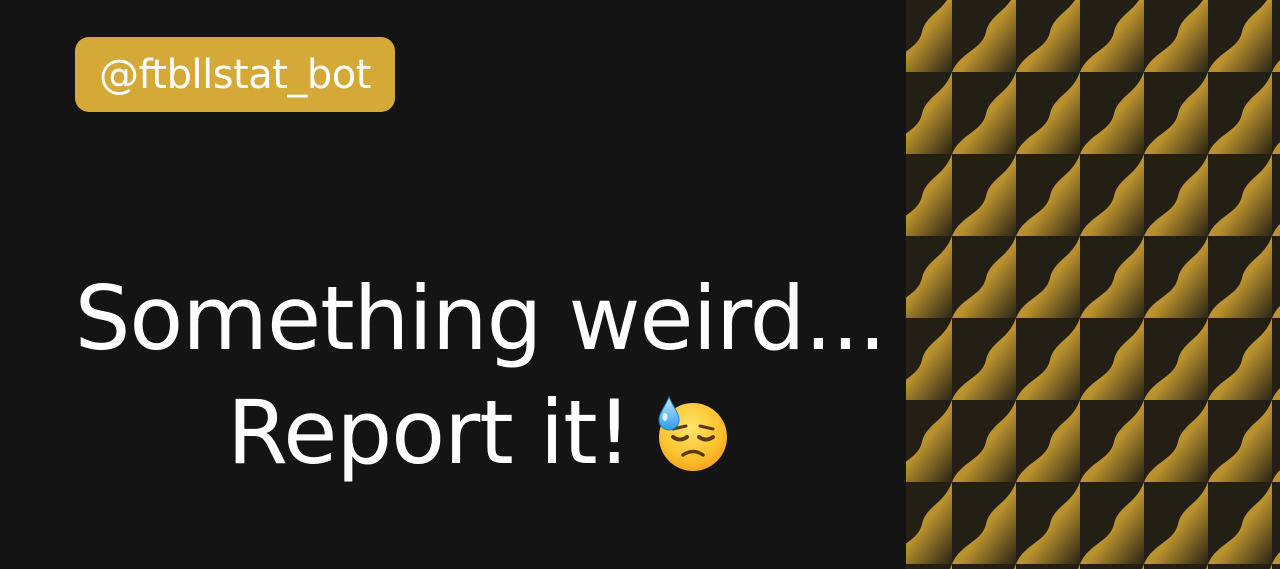 This screenshot has height=569, width=1280. Describe the element at coordinates (429, 432) in the screenshot. I see `headline-line-2: Report it!` at that location.